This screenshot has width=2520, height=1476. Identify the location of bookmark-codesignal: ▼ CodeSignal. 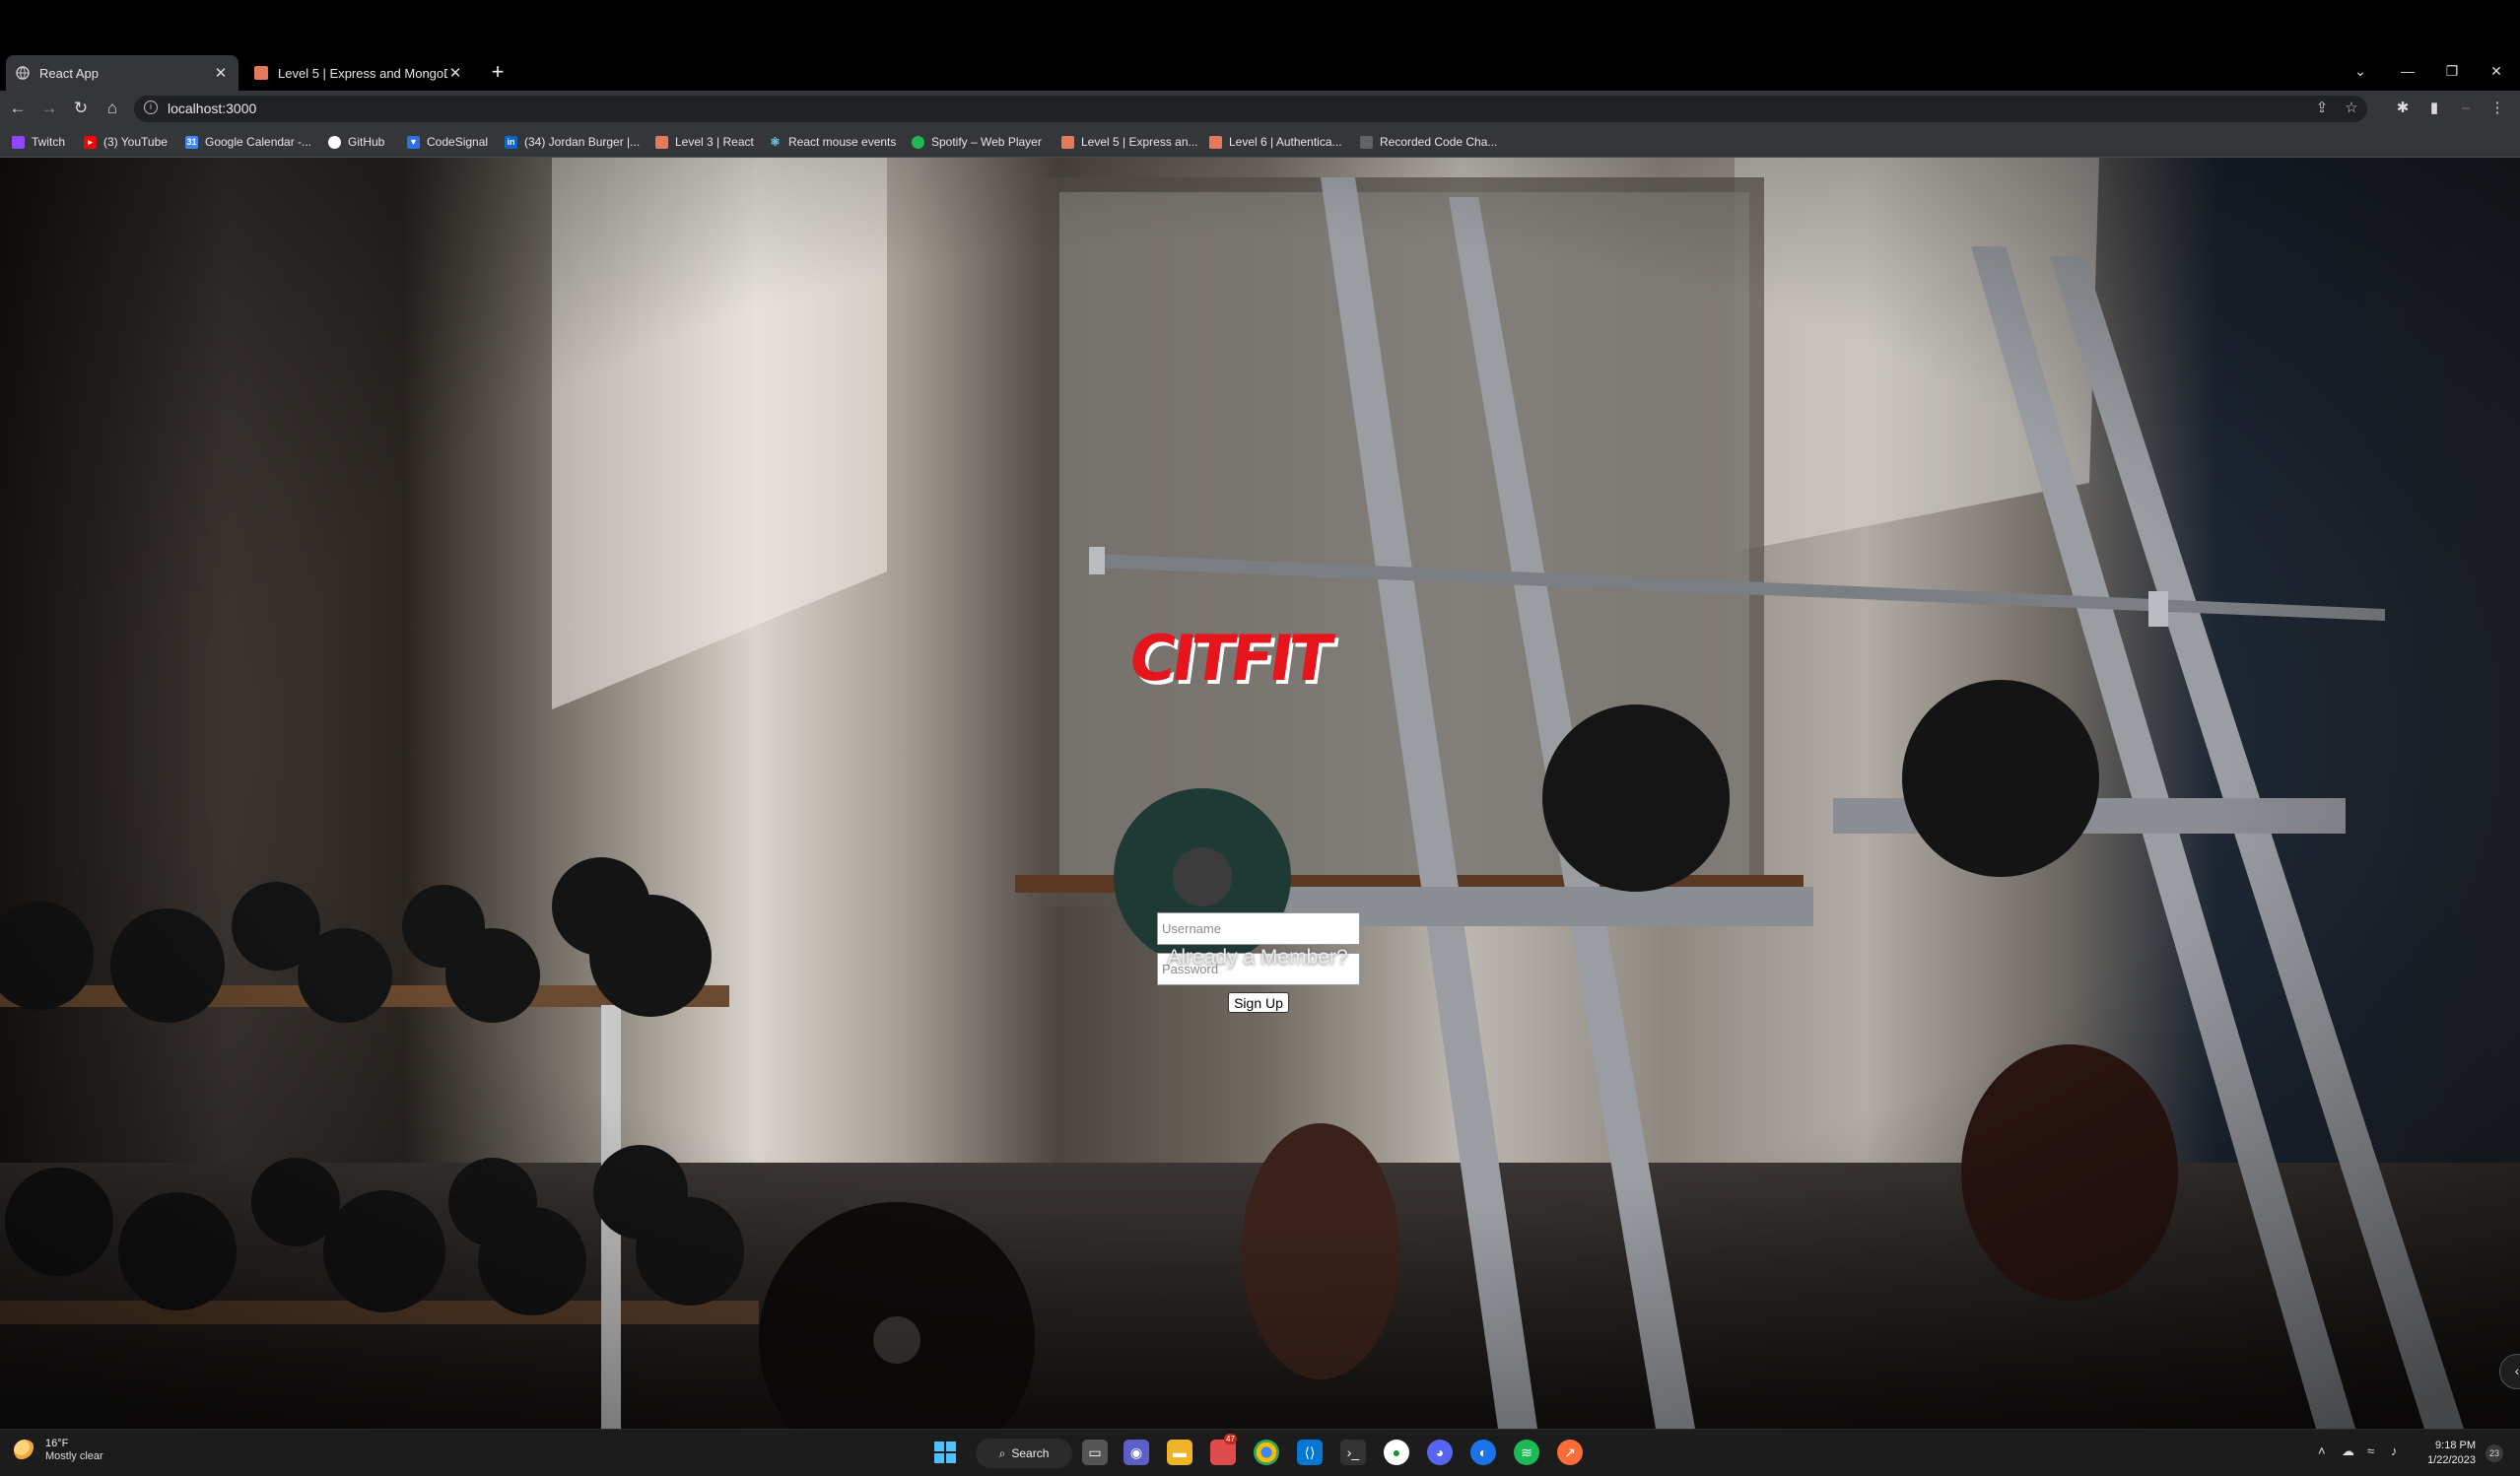
(447, 142).